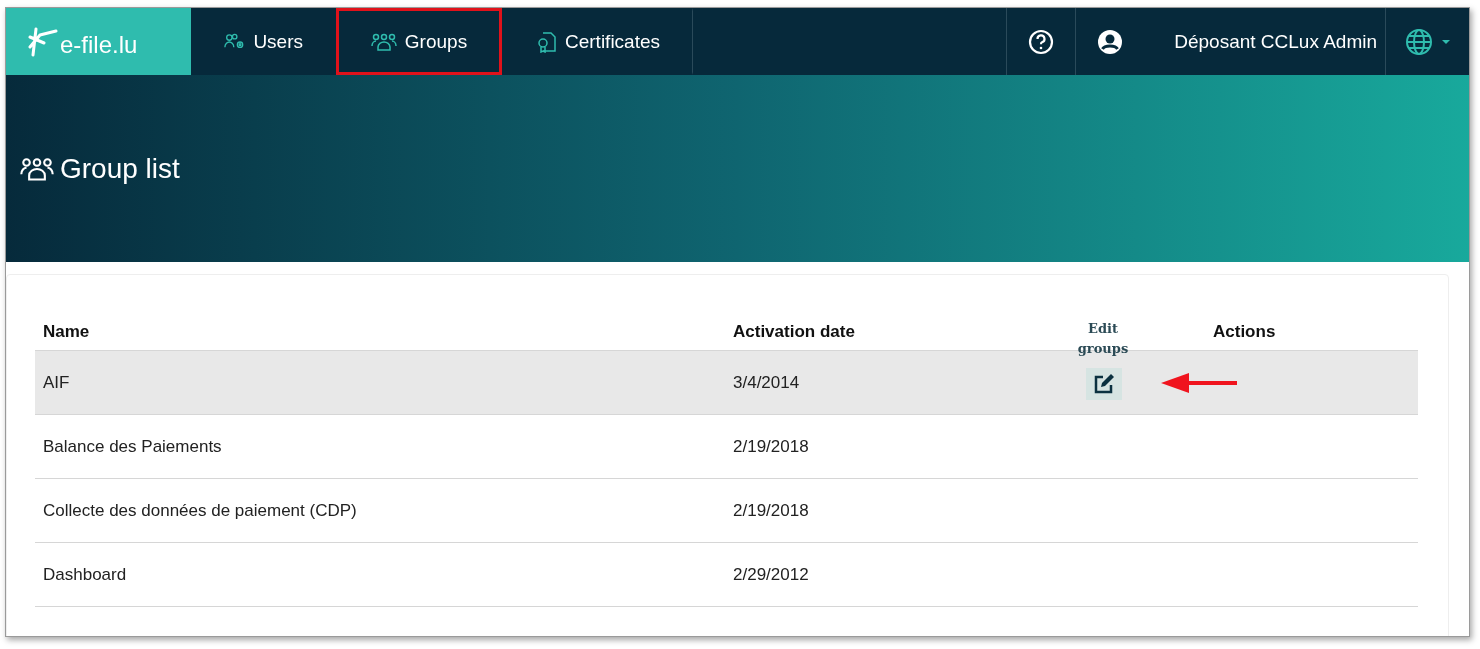 This screenshot has height=649, width=1480. What do you see at coordinates (66, 331) in the screenshot?
I see `column-header: Name` at bounding box center [66, 331].